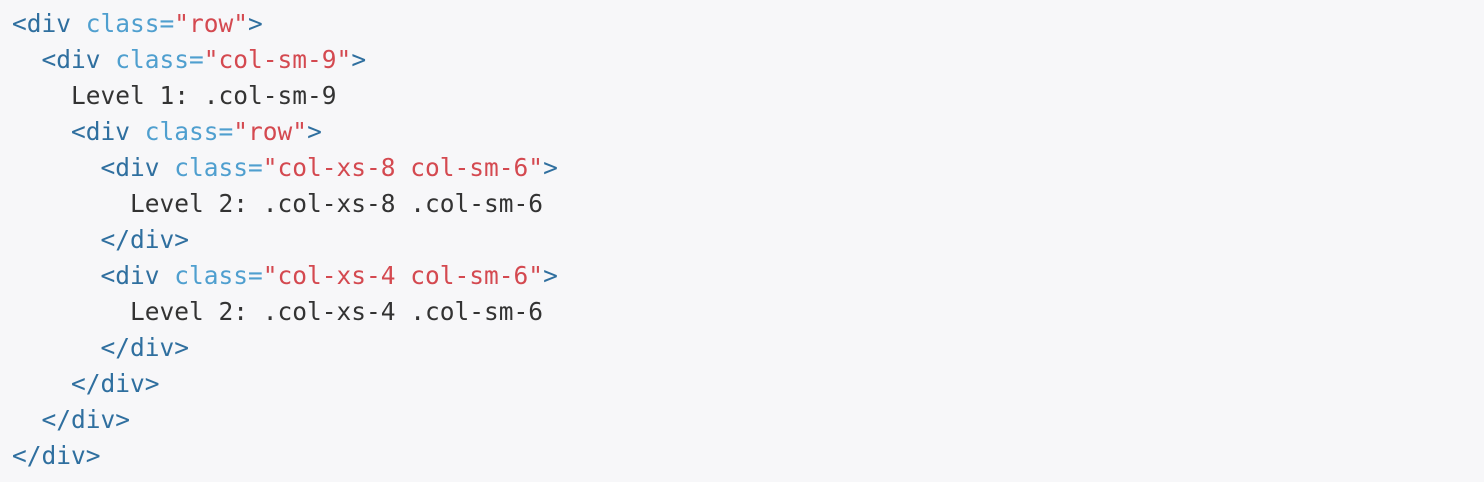 The width and height of the screenshot is (1484, 482). I want to click on code-line: <div class="col-sm-9">, so click(748, 60).